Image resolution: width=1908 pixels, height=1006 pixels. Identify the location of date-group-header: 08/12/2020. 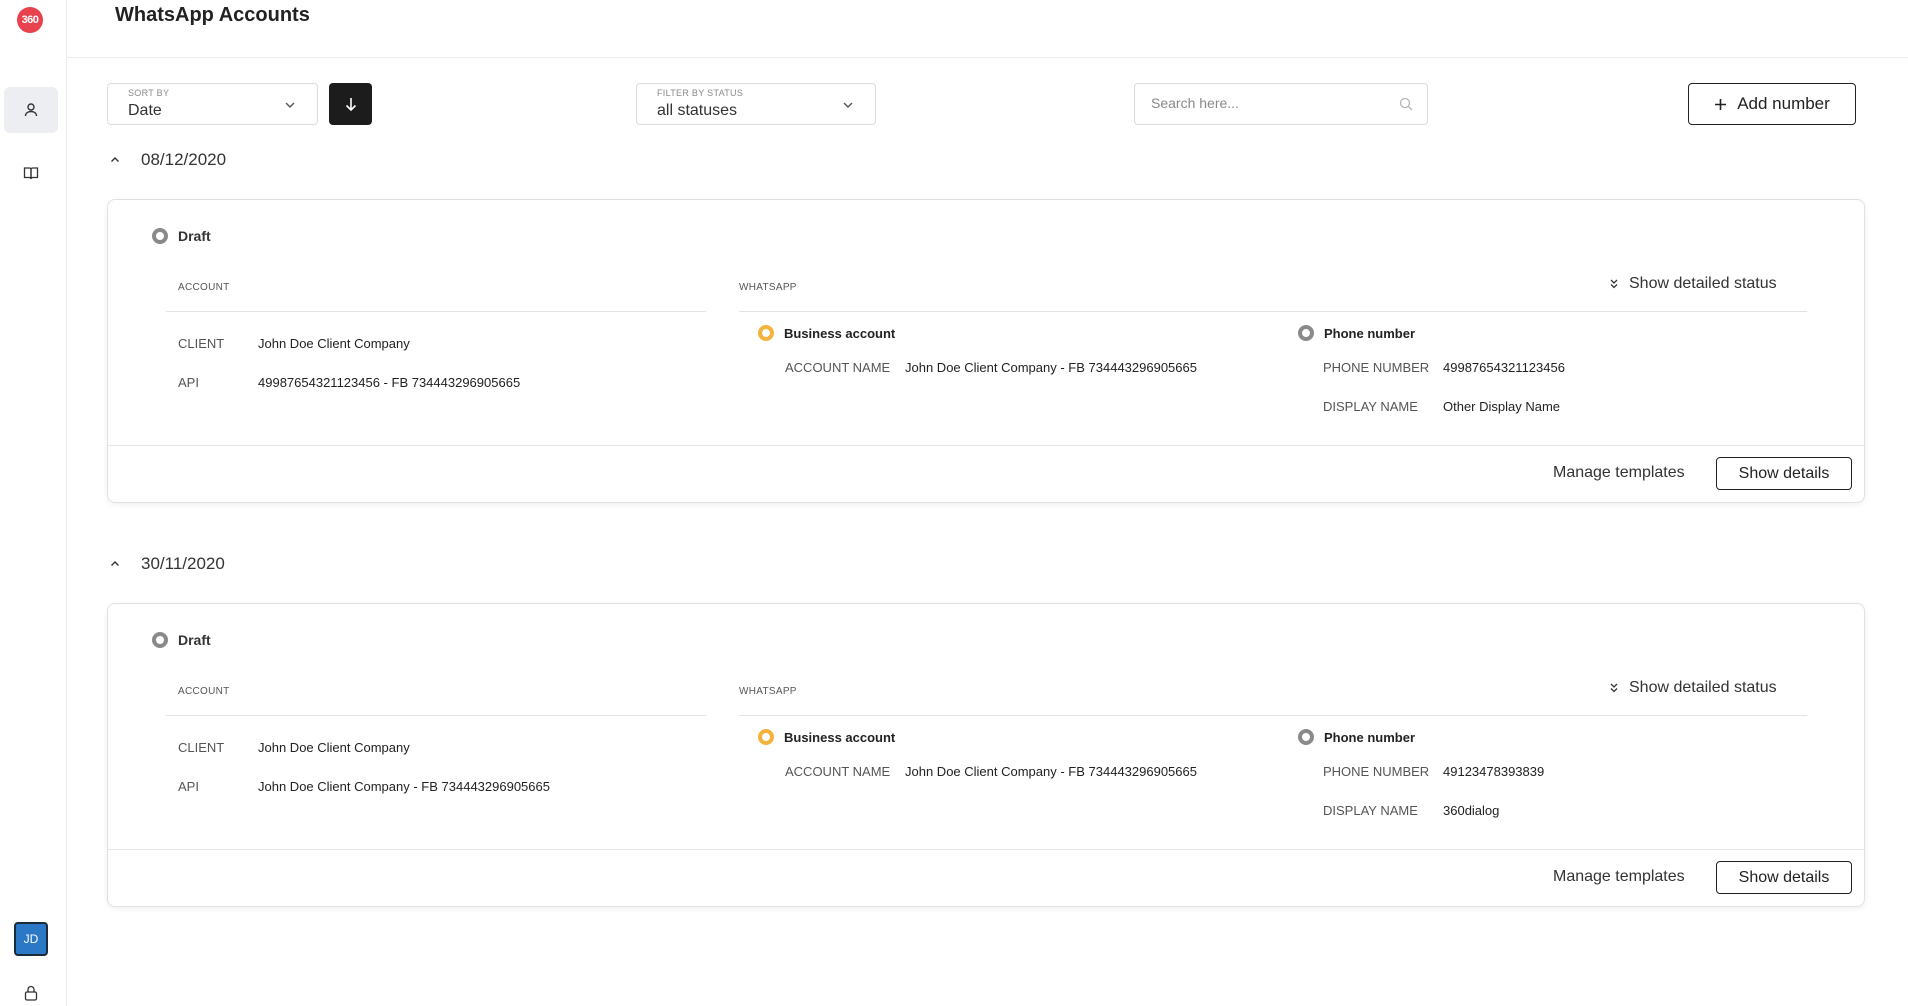
(166, 160).